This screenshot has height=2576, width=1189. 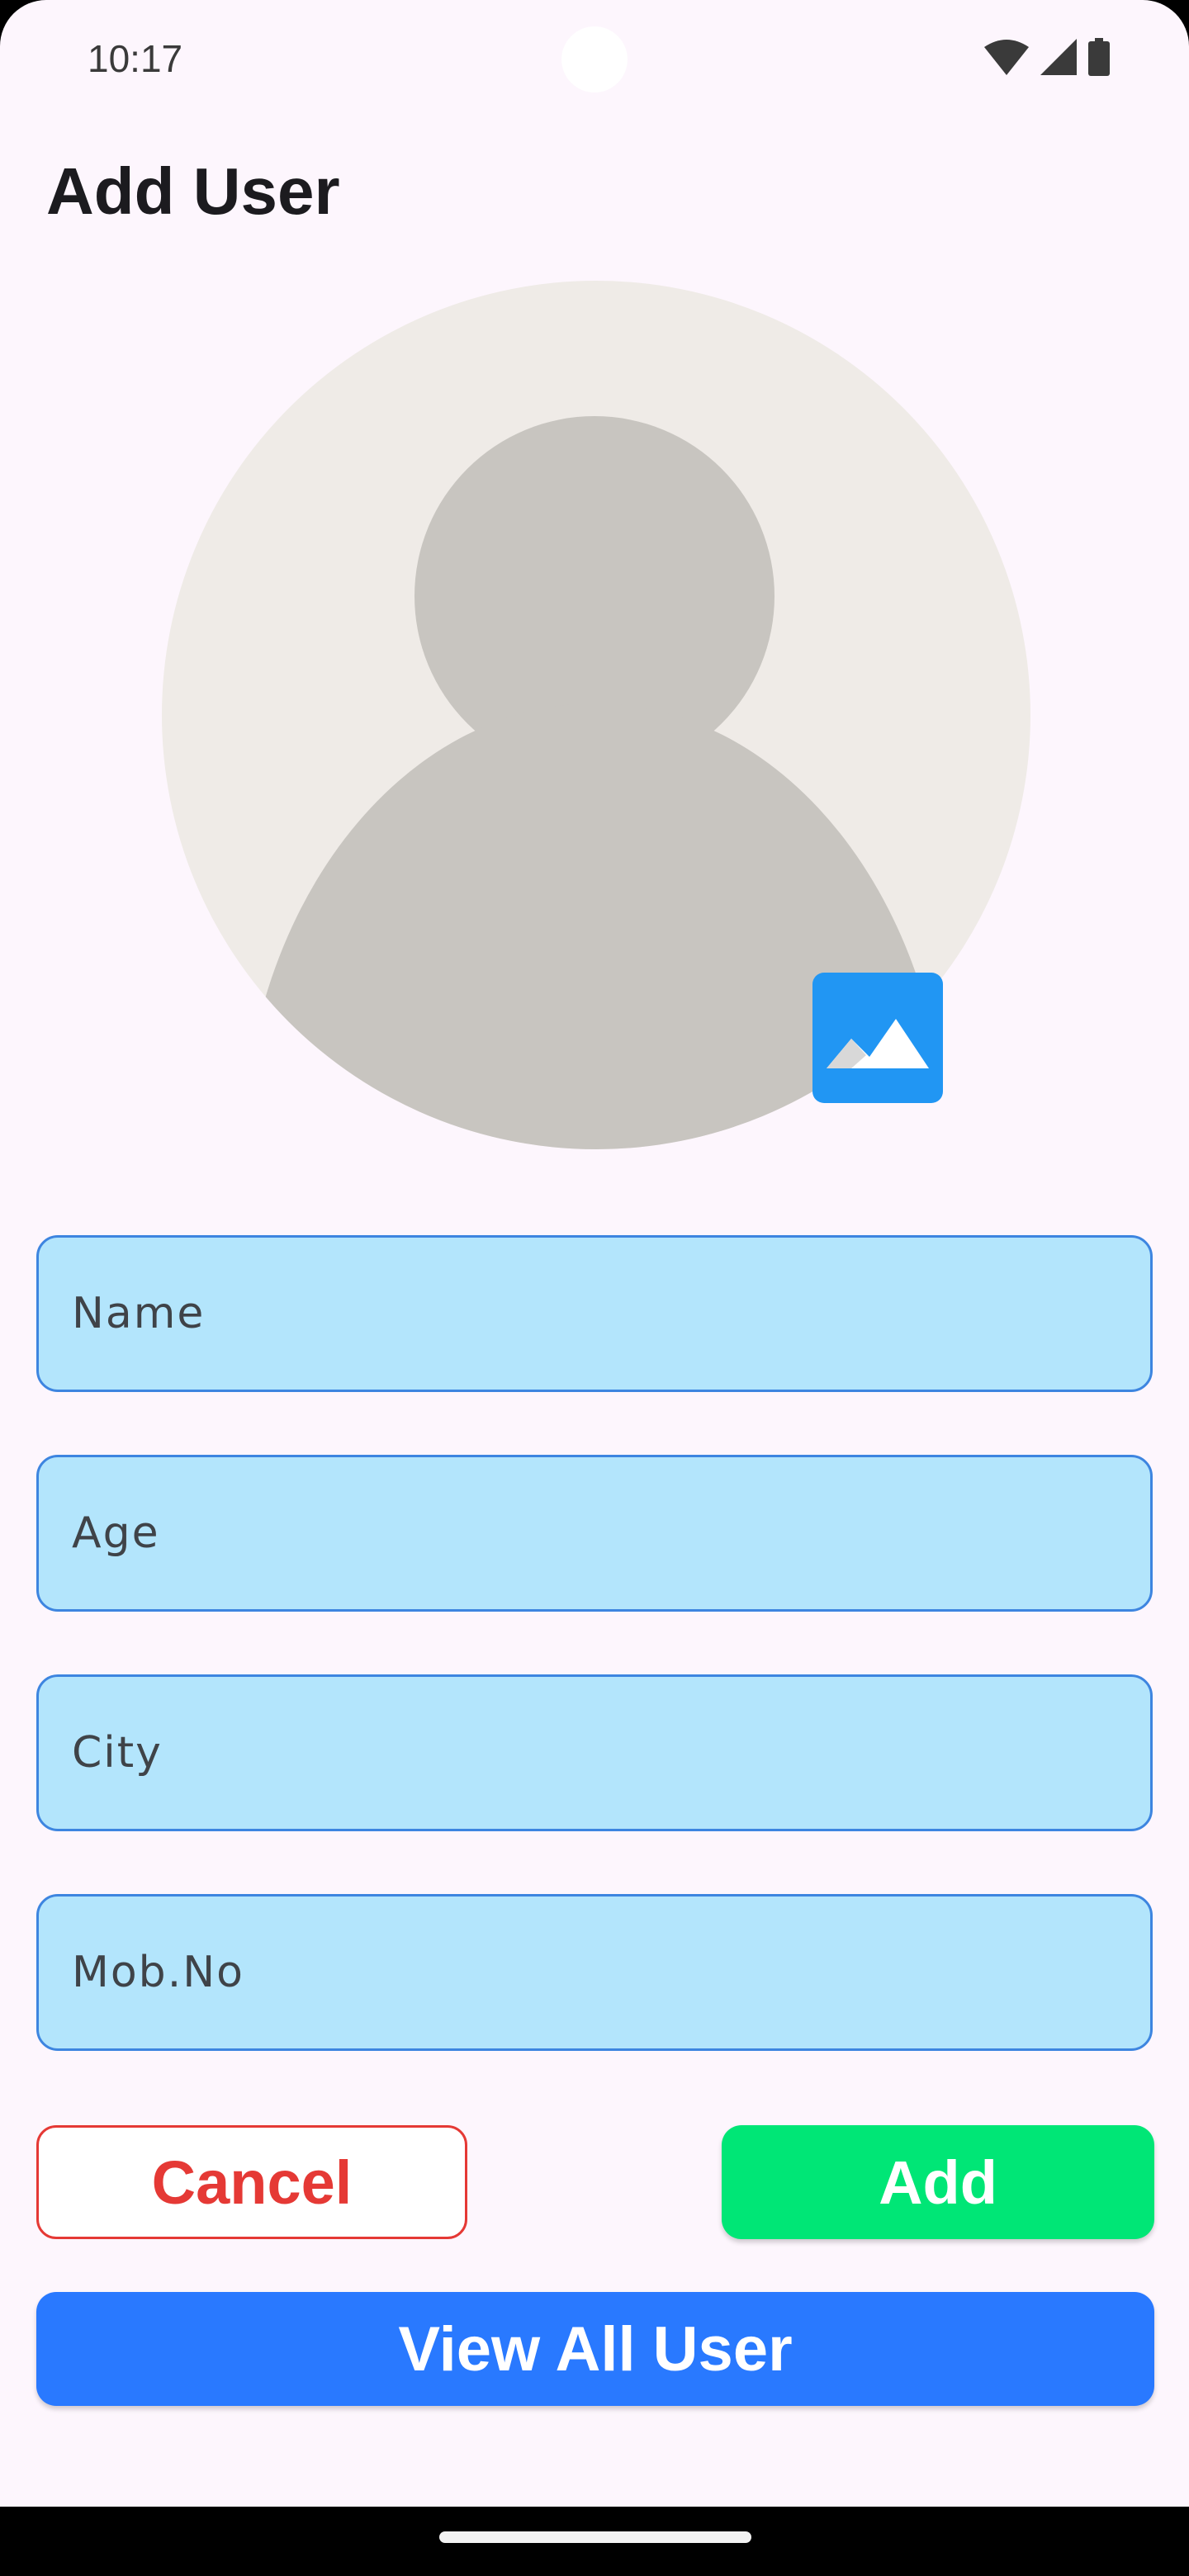 I want to click on mobile-field, so click(x=594, y=1972).